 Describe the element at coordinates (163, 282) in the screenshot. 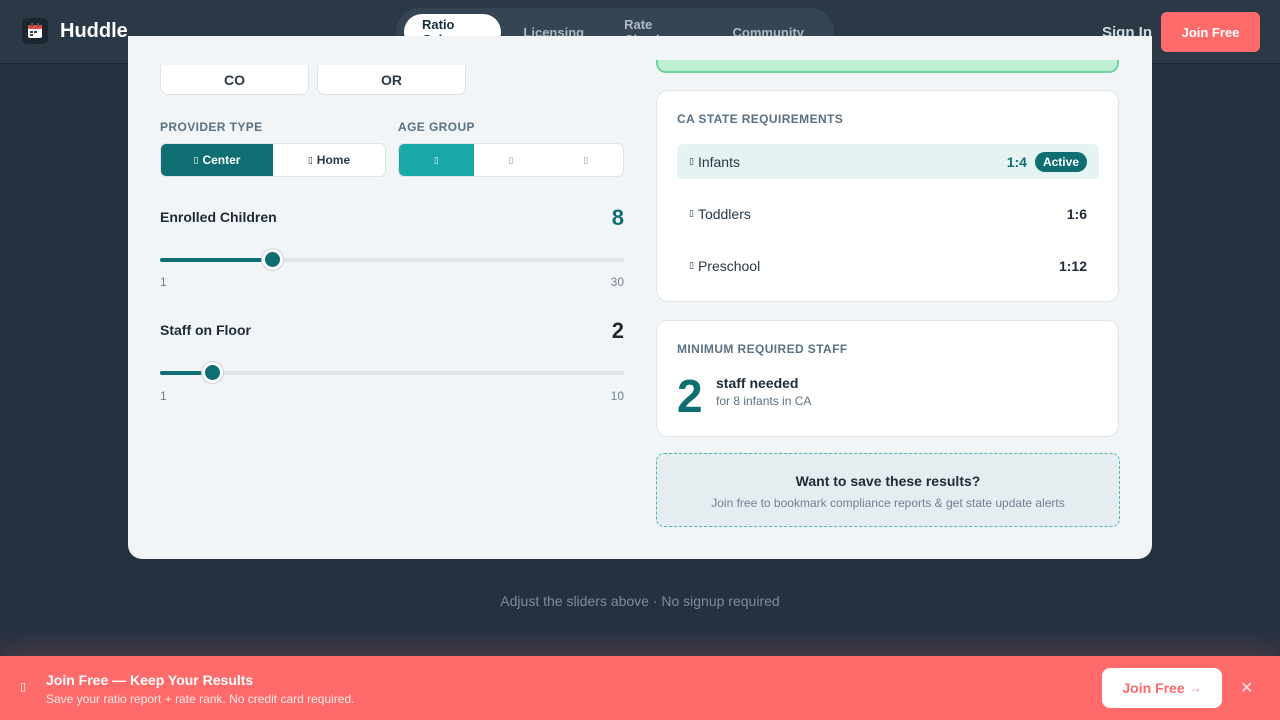

I see `enrolled-min-label: 1` at that location.